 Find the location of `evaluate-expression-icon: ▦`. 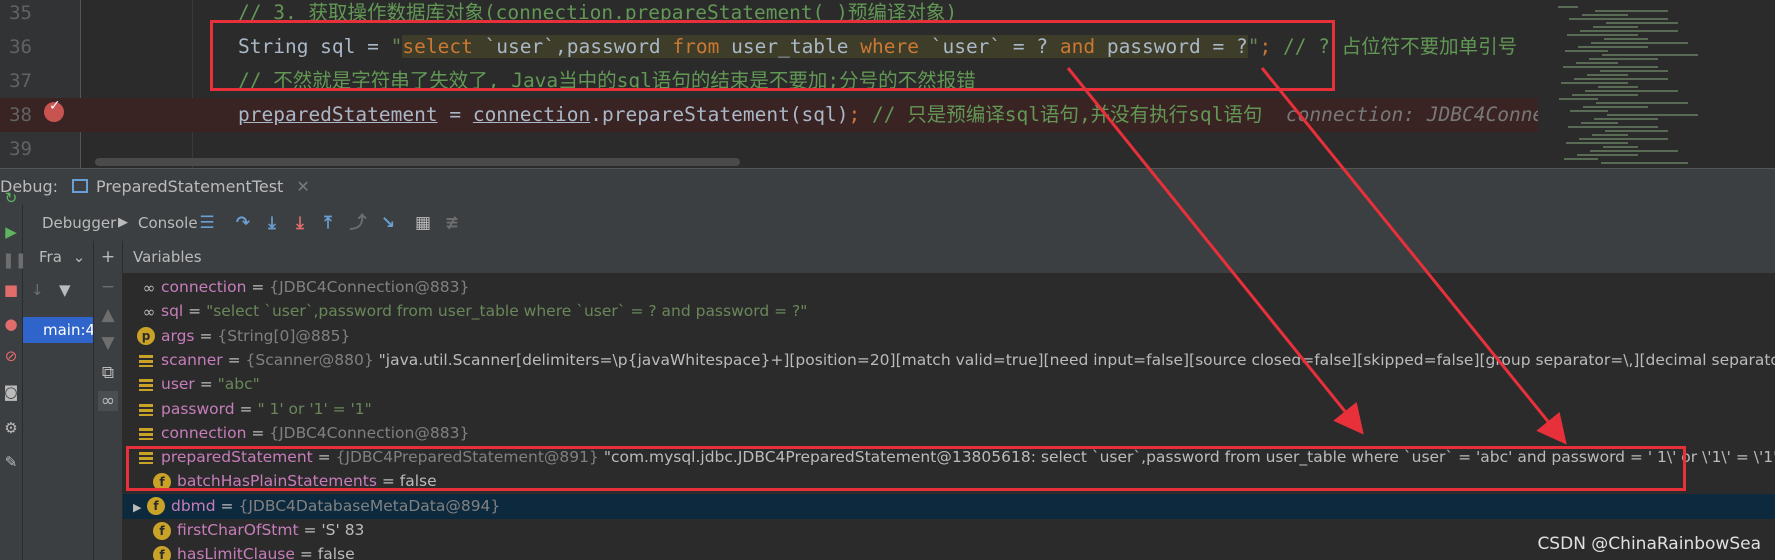

evaluate-expression-icon: ▦ is located at coordinates (423, 223).